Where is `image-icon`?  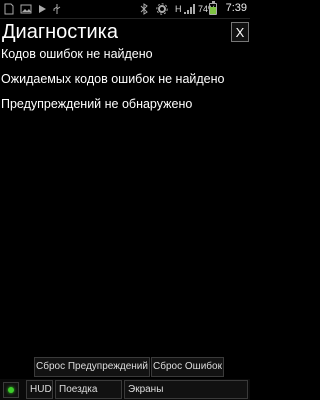
image-icon is located at coordinates (26, 9).